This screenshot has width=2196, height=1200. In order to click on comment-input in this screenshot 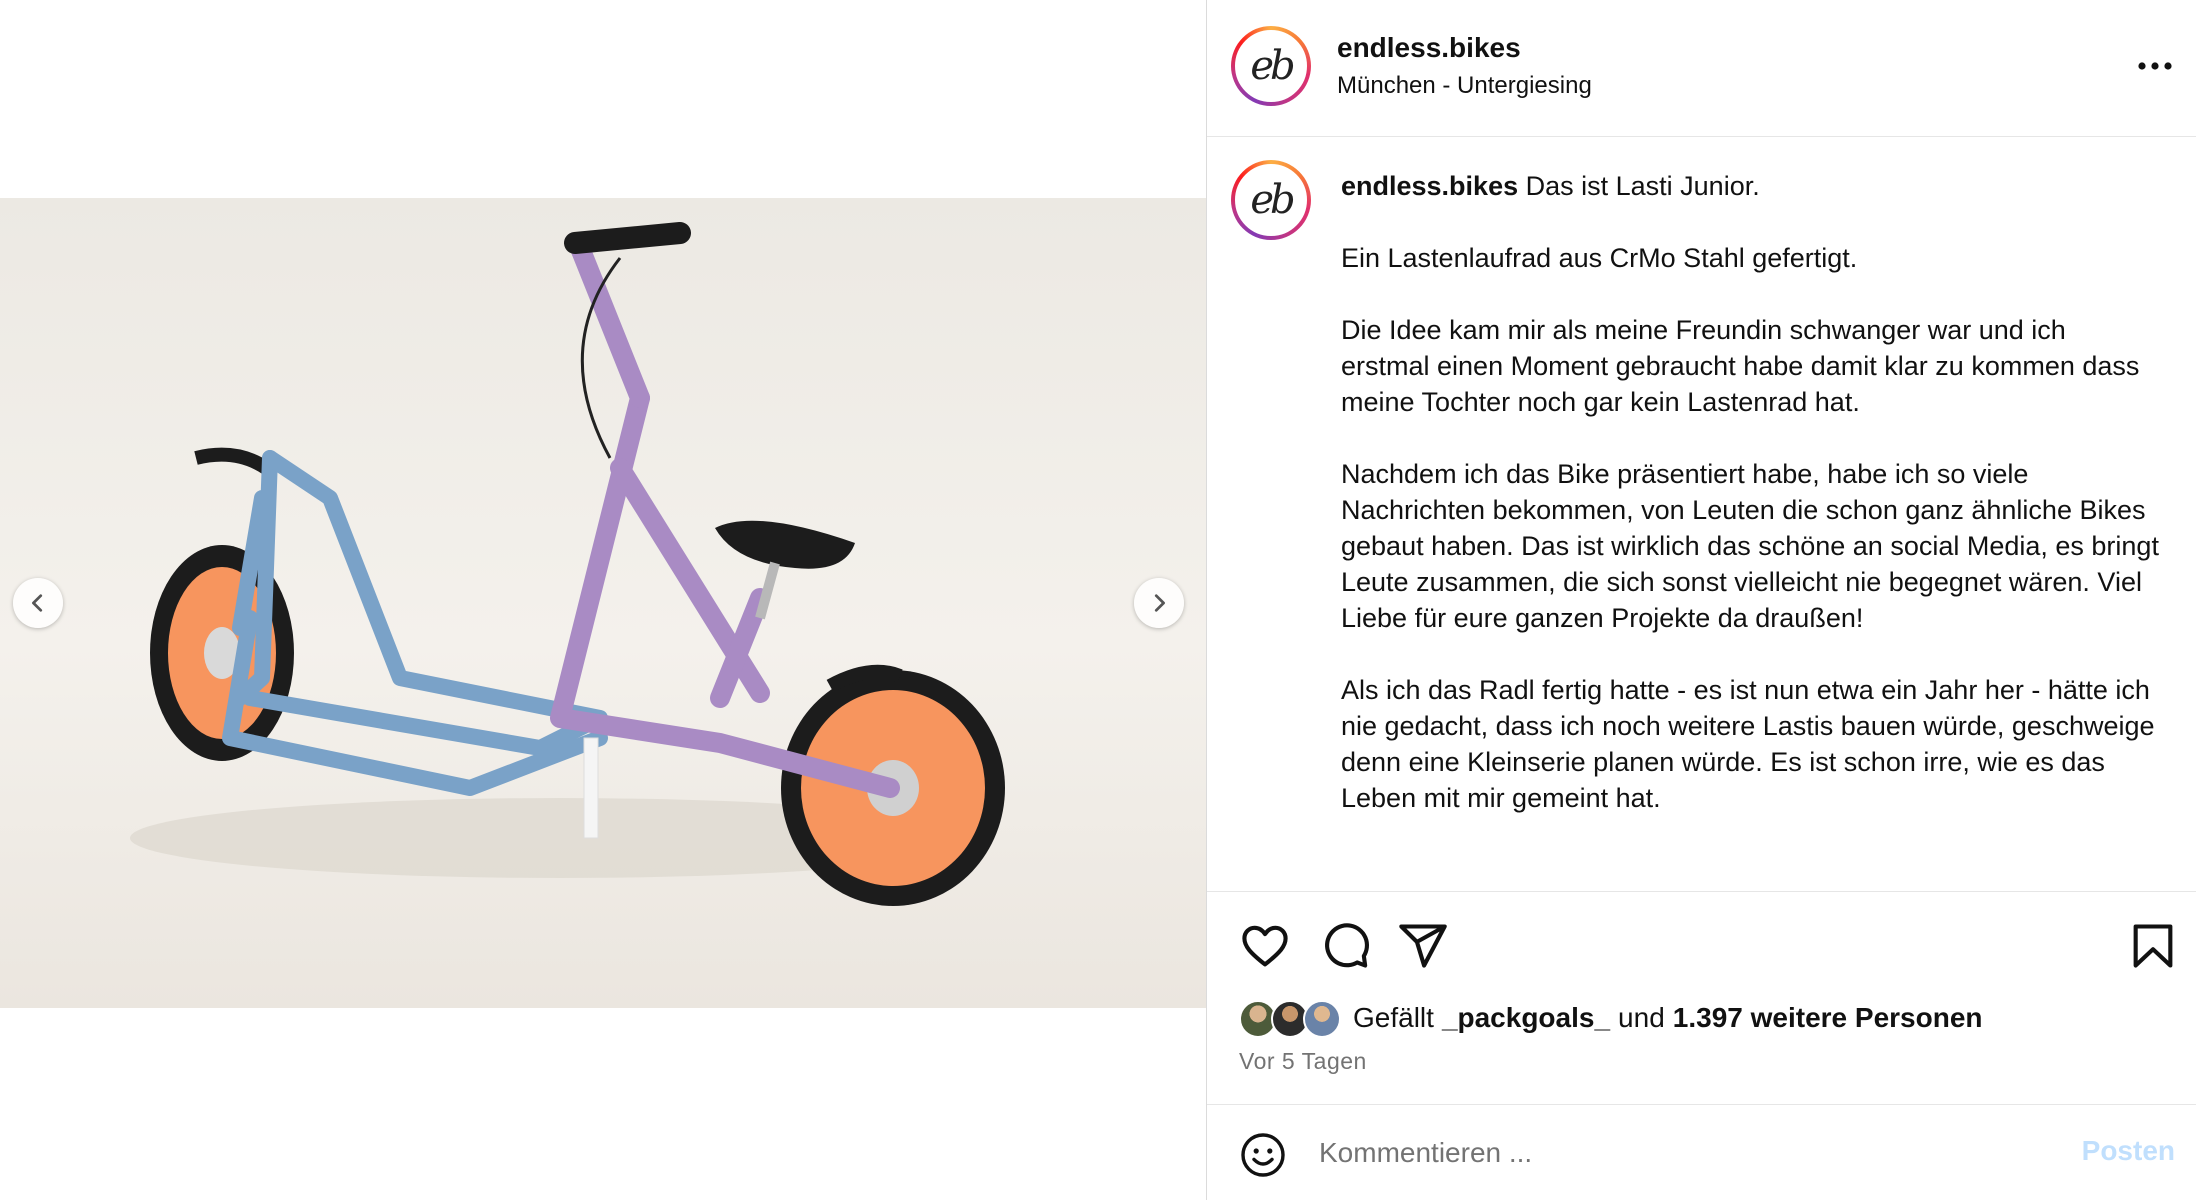, I will do `click(1669, 1153)`.